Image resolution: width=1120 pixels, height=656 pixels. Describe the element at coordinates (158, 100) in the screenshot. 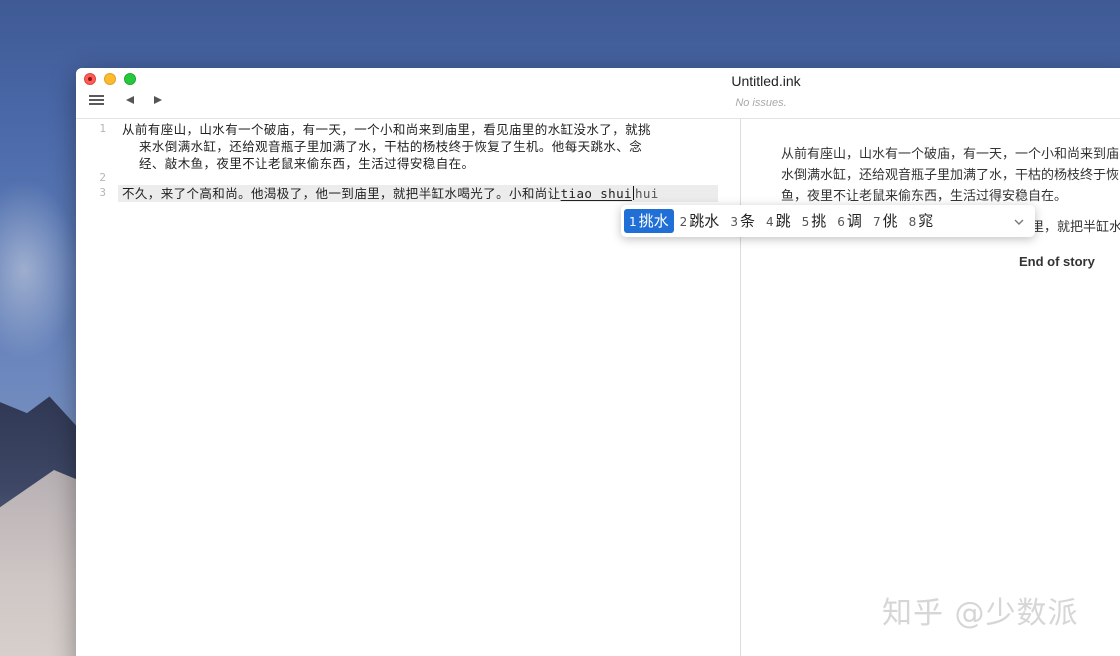

I see `triangle-right-icon` at that location.